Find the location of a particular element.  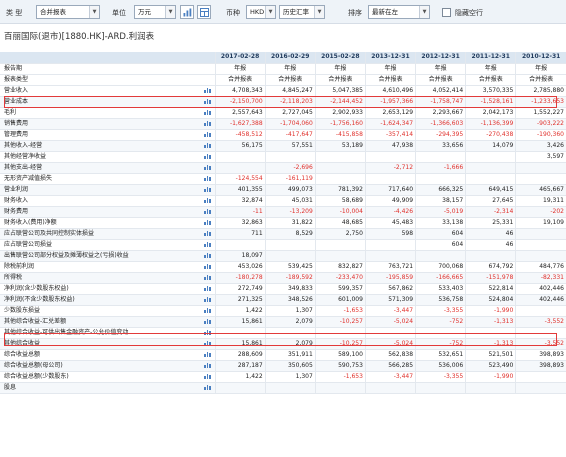

table-cell: 19,109 is located at coordinates (540, 223).